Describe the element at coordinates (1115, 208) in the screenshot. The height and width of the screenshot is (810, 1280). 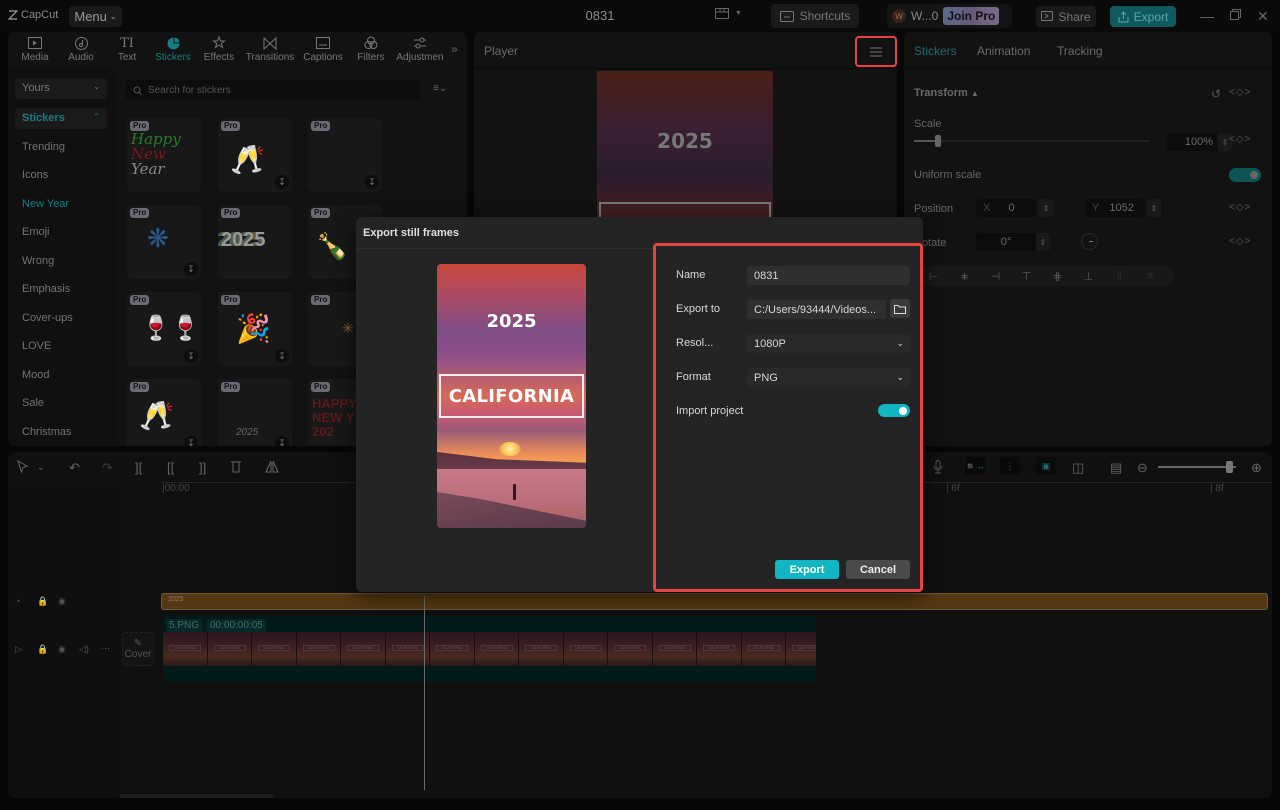
I see `position-y-input: Y 1052` at that location.